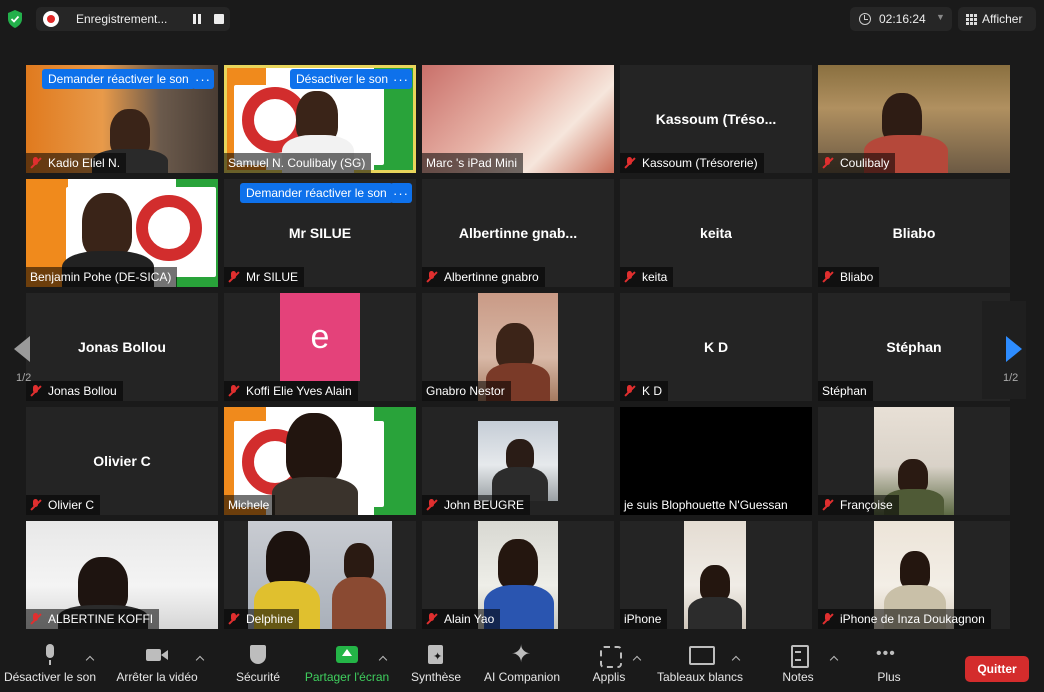  Describe the element at coordinates (716, 461) in the screenshot. I see `participant-tile: je suis Blophouette N'Guessan` at that location.